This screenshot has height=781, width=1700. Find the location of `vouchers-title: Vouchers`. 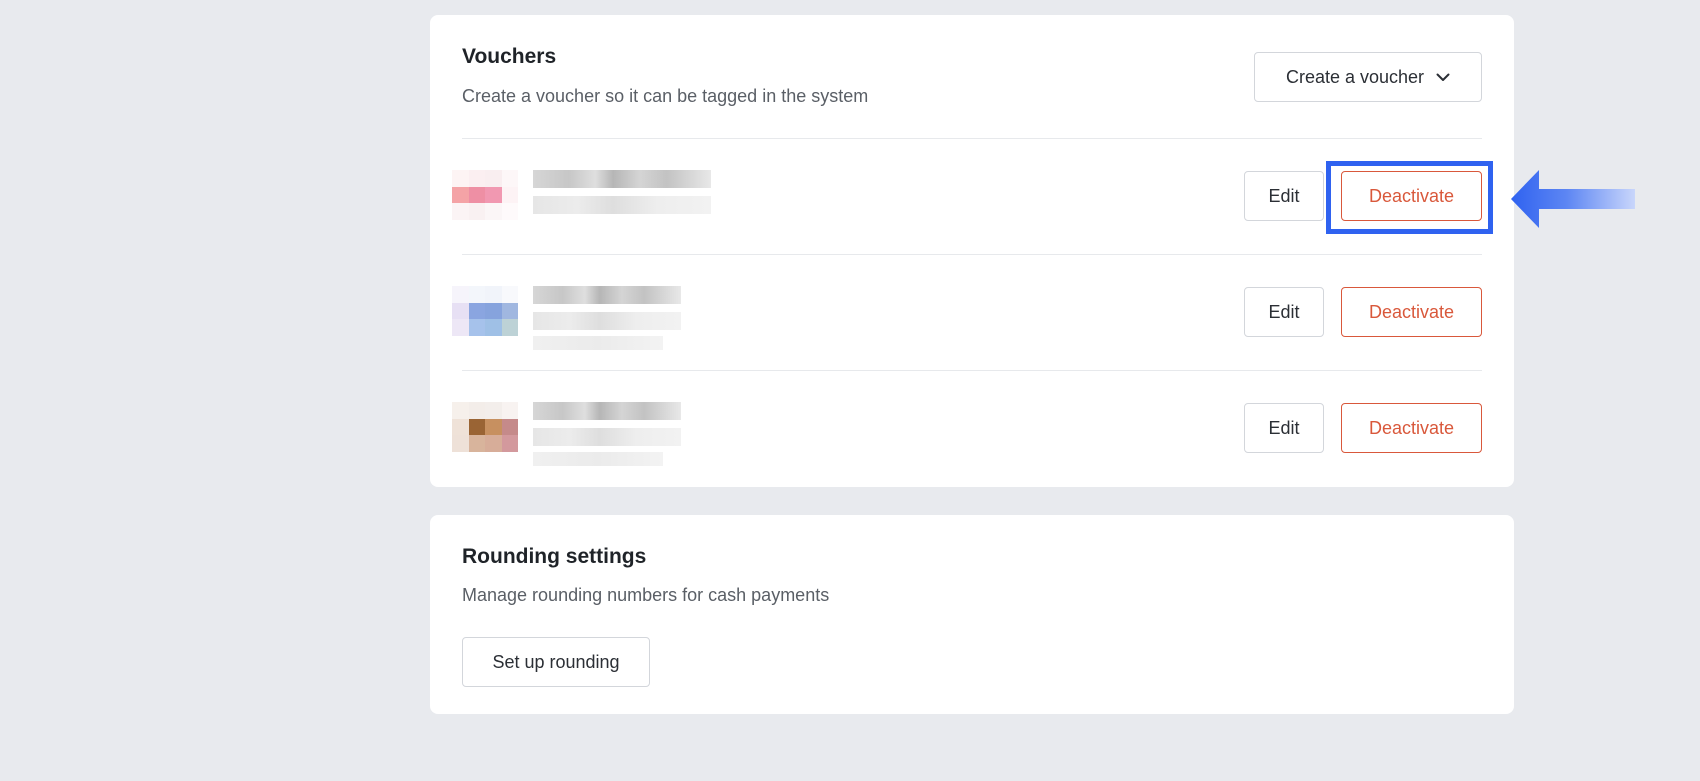

vouchers-title: Vouchers is located at coordinates (509, 56).